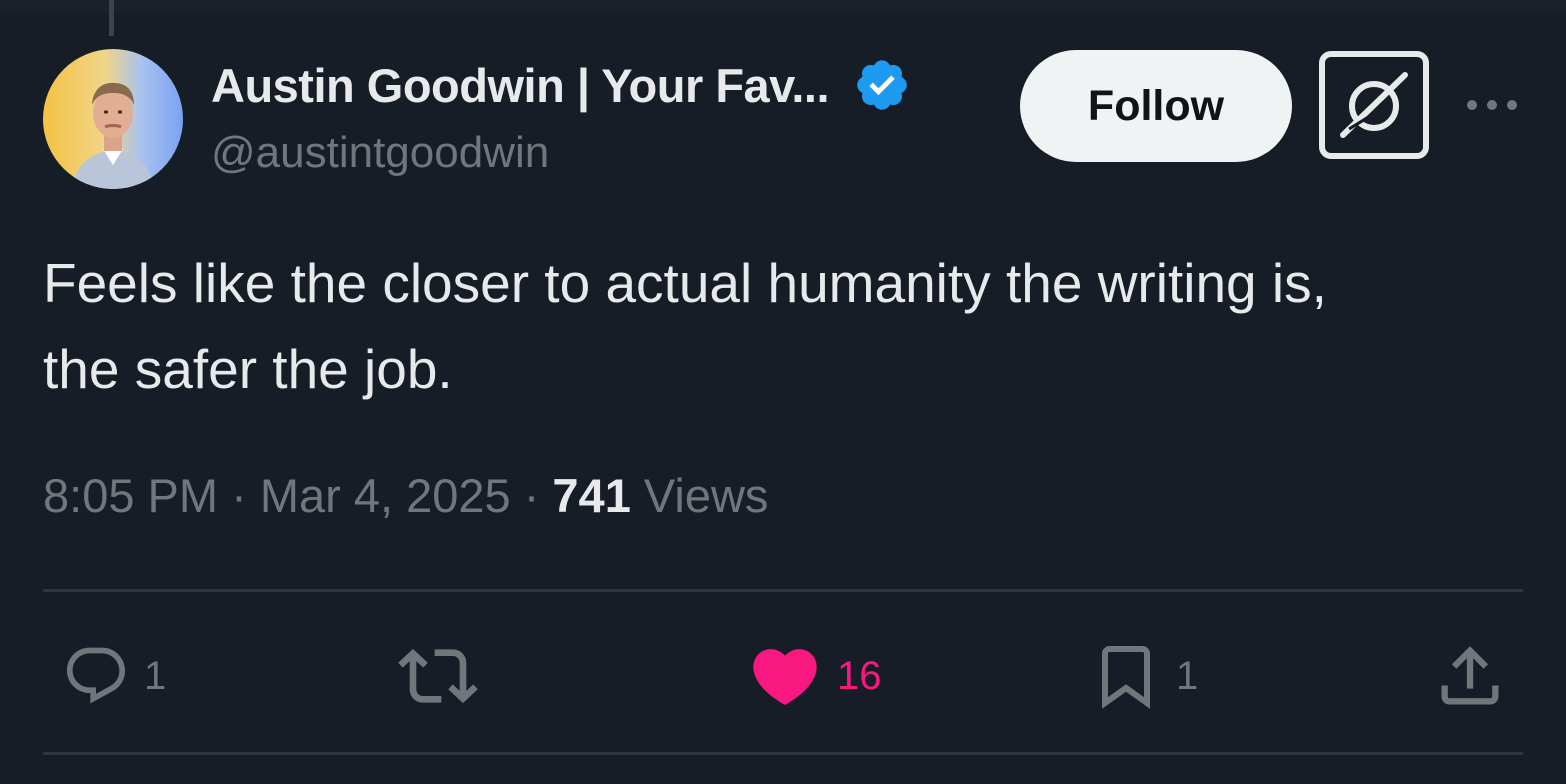  What do you see at coordinates (155, 675) in the screenshot?
I see `reply-count: 1` at bounding box center [155, 675].